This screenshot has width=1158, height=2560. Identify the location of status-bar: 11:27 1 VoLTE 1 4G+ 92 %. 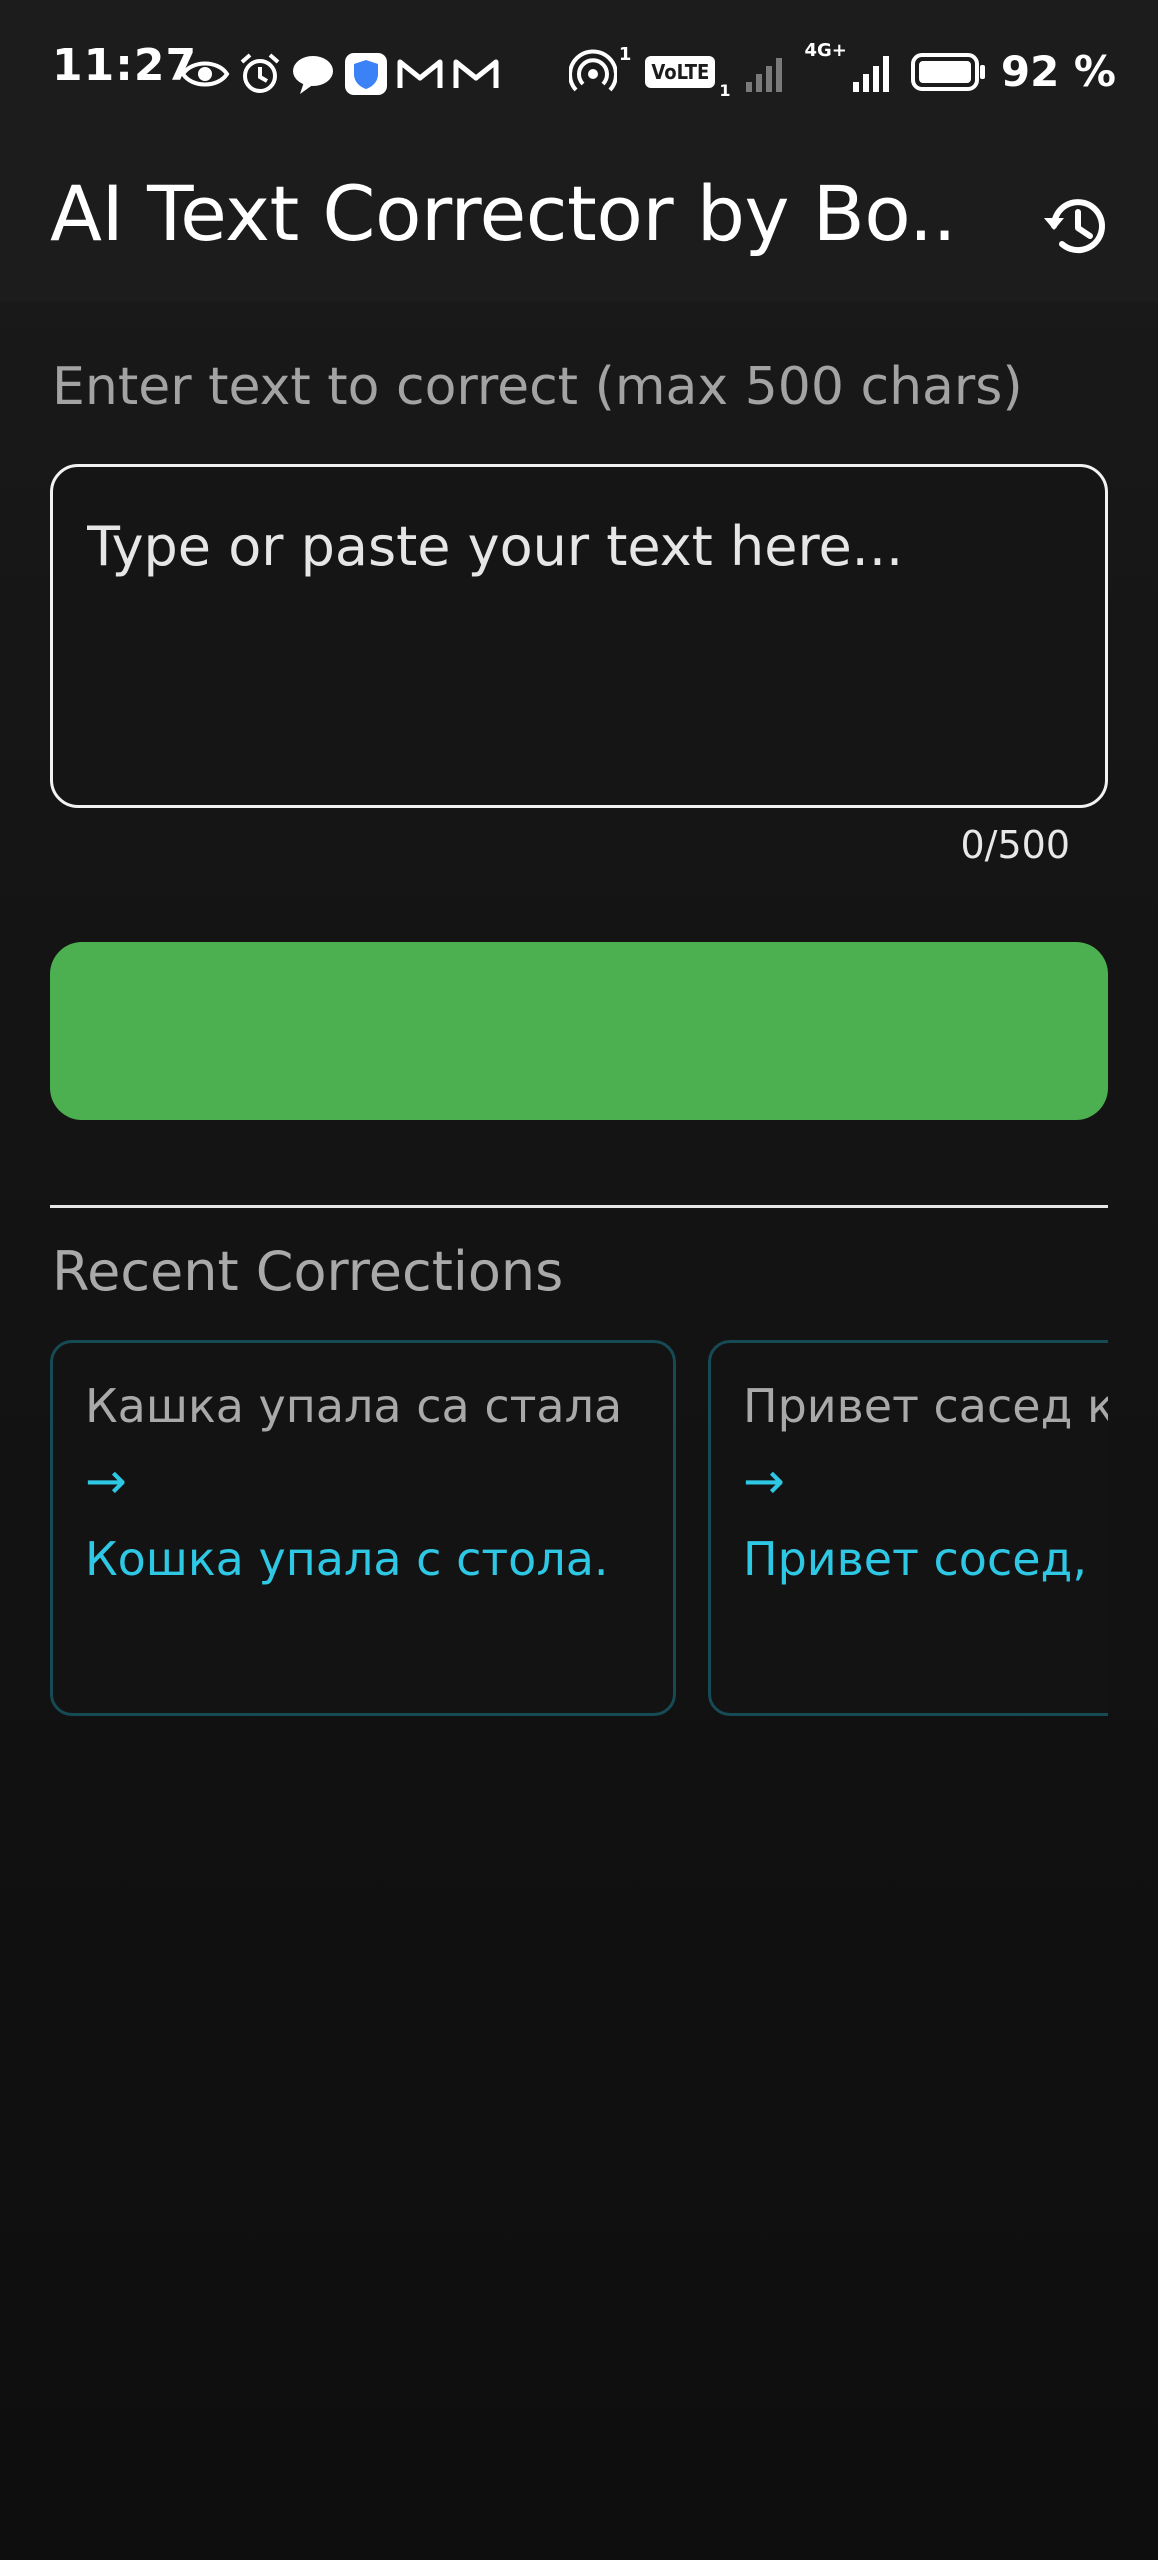
(579, 75).